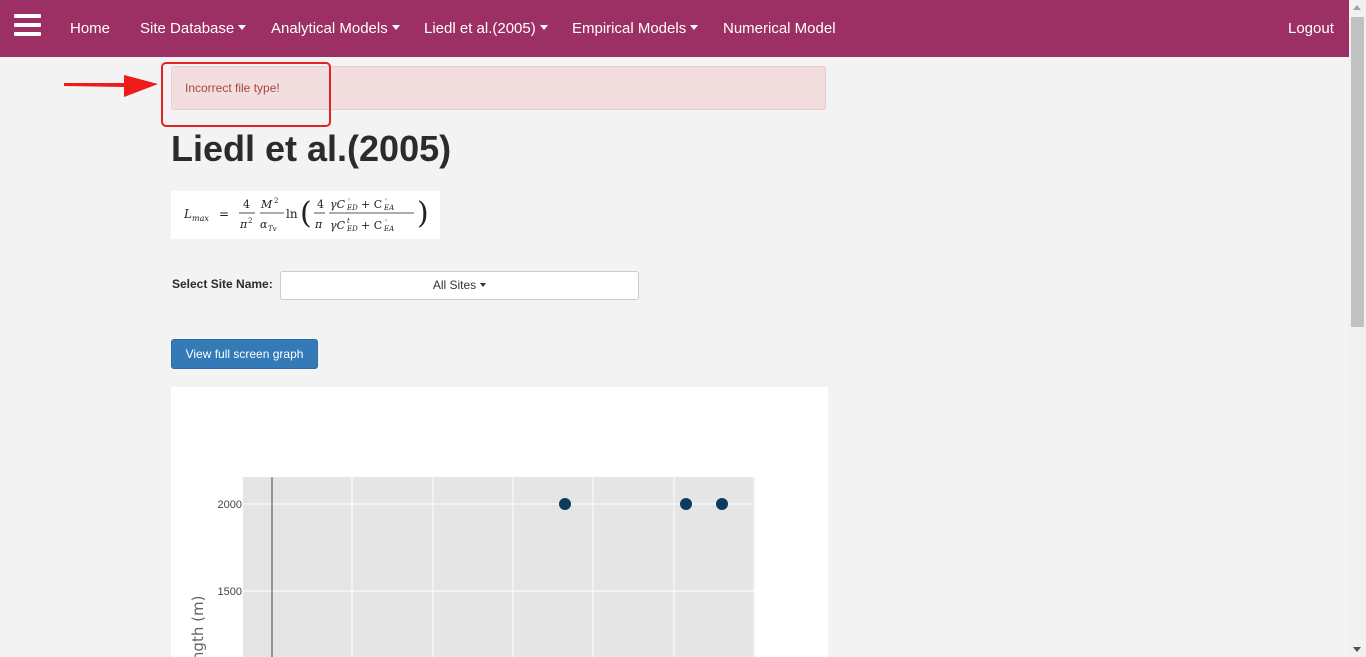 The height and width of the screenshot is (657, 1366). I want to click on vertical-scrollbar, so click(1357, 328).